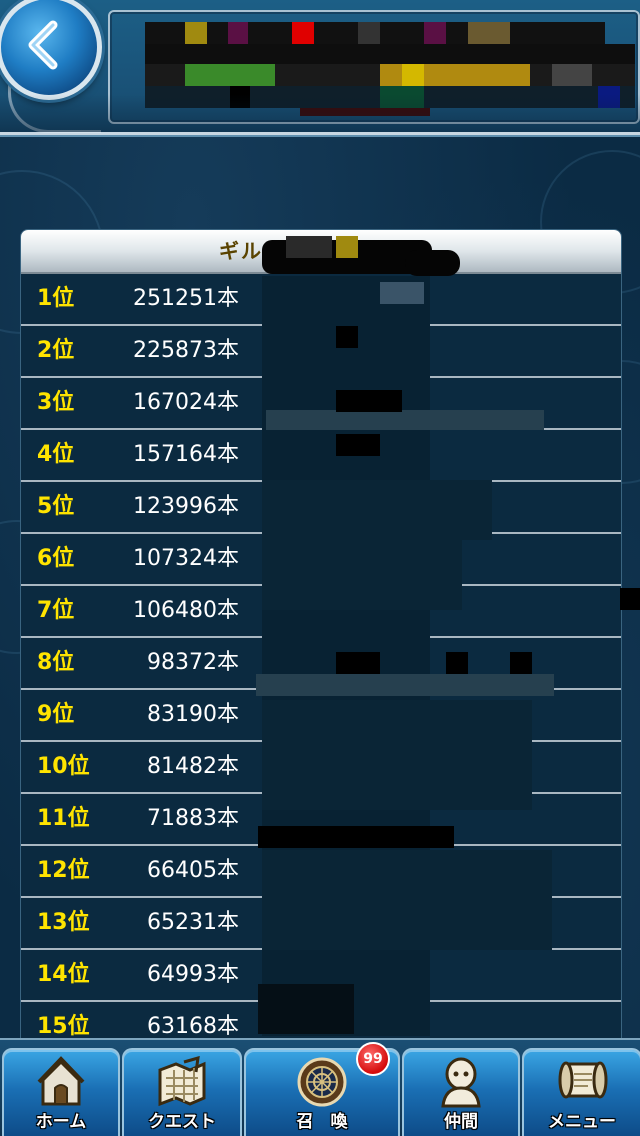 The image size is (640, 1136). Describe the element at coordinates (193, 922) in the screenshot. I see `rank-count: 65231本` at that location.